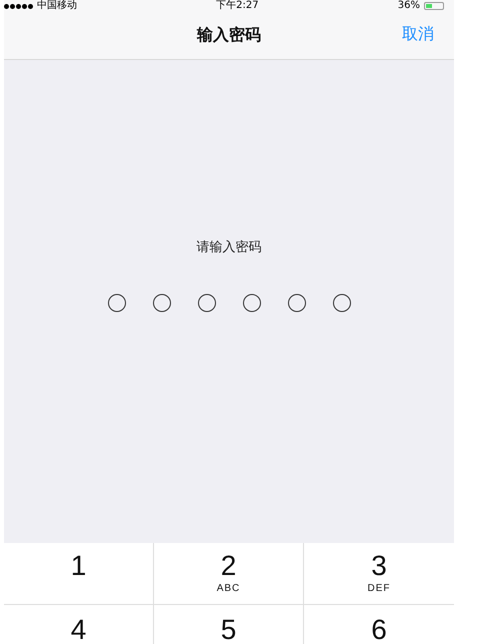 The height and width of the screenshot is (644, 487). What do you see at coordinates (18, 6) in the screenshot?
I see `signal-icon` at bounding box center [18, 6].